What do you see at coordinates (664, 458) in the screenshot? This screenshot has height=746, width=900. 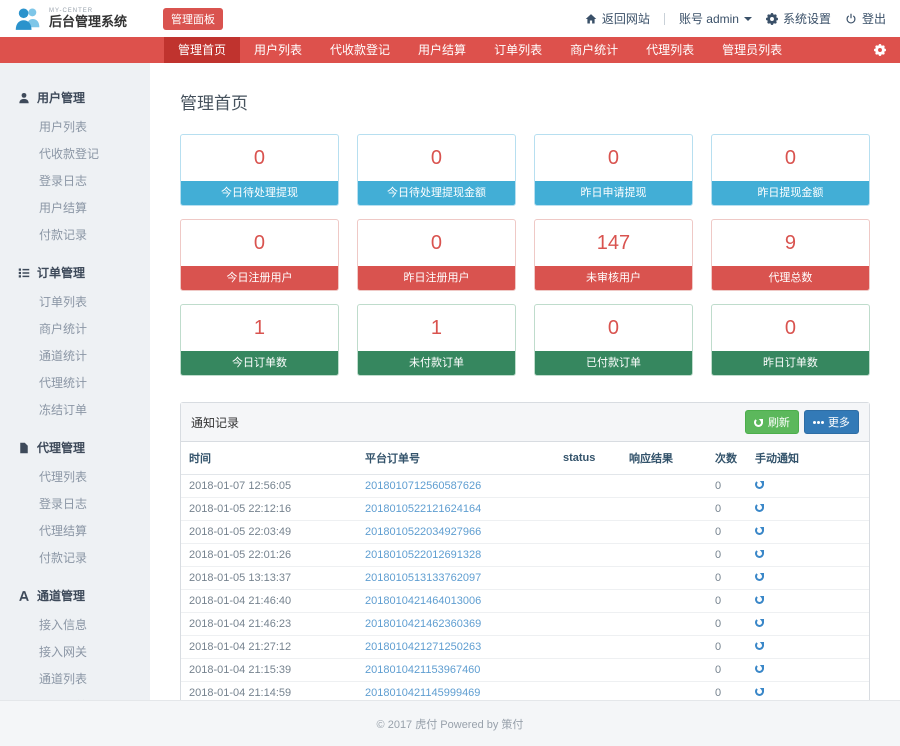 I see `col-header-result: 响应结果` at bounding box center [664, 458].